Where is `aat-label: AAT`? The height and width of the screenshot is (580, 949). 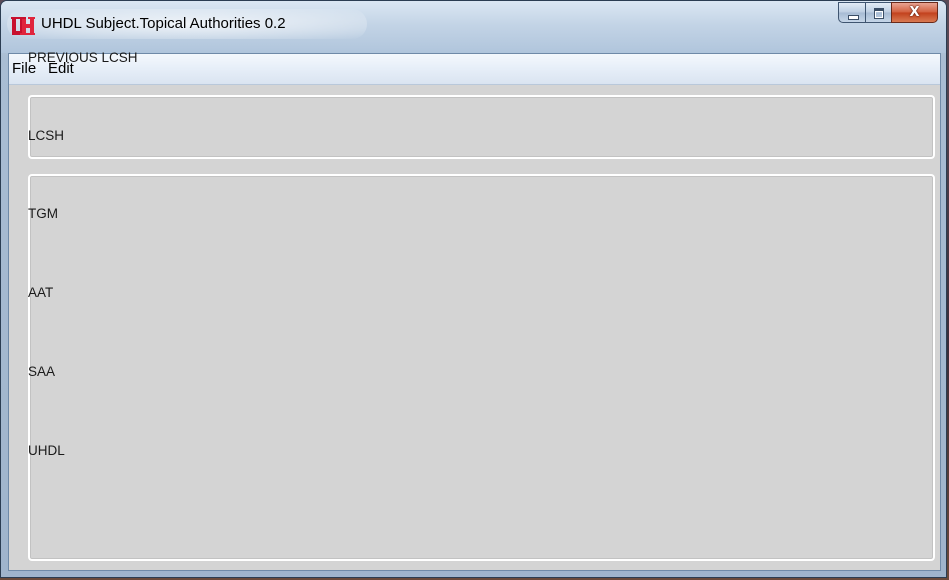 aat-label: AAT is located at coordinates (41, 292).